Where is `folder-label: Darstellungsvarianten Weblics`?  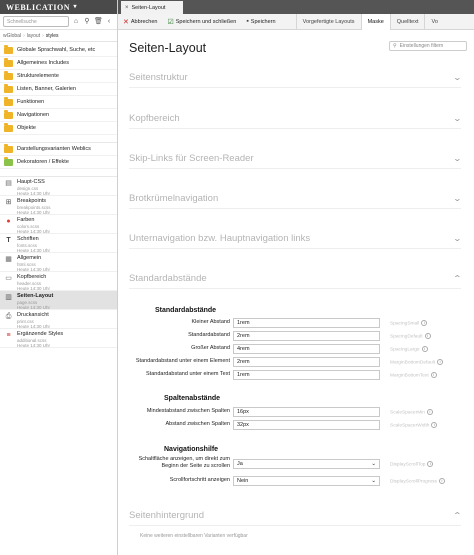 folder-label: Darstellungsvarianten Weblics is located at coordinates (54, 149).